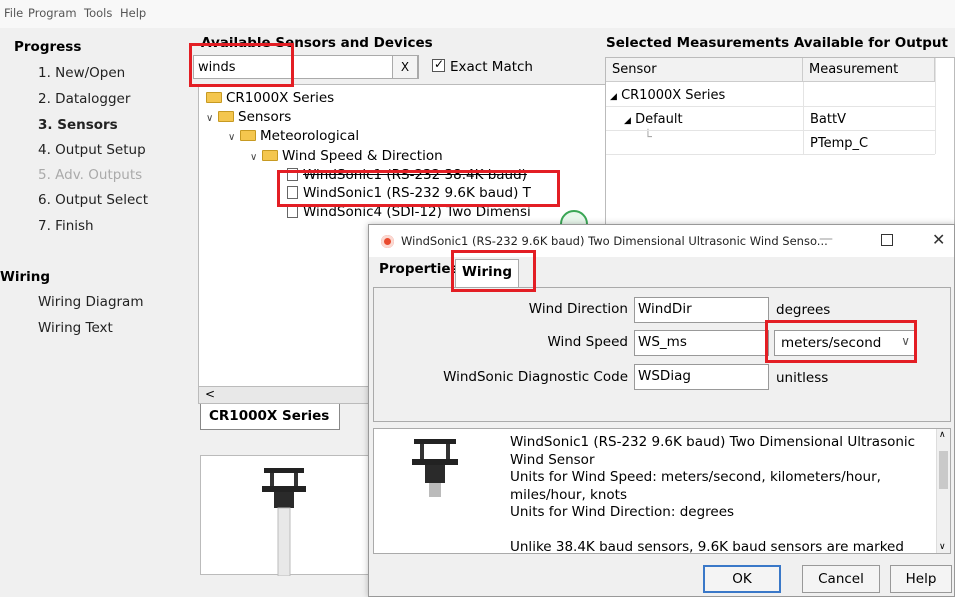 This screenshot has width=955, height=597. I want to click on select-value: meters/second, so click(831, 343).